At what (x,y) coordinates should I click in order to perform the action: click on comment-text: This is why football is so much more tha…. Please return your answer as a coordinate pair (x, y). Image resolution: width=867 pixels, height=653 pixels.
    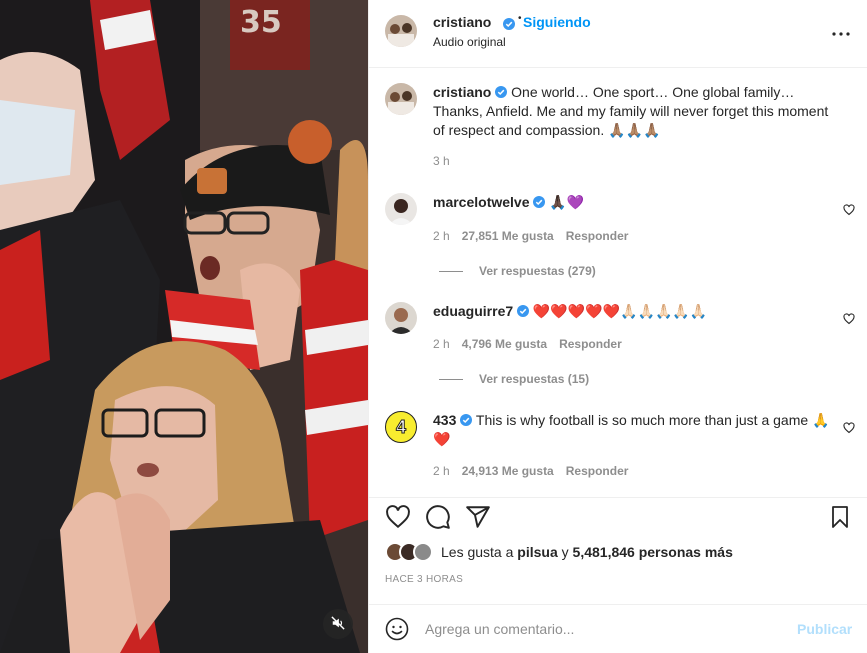
    Looking at the image, I should click on (631, 429).